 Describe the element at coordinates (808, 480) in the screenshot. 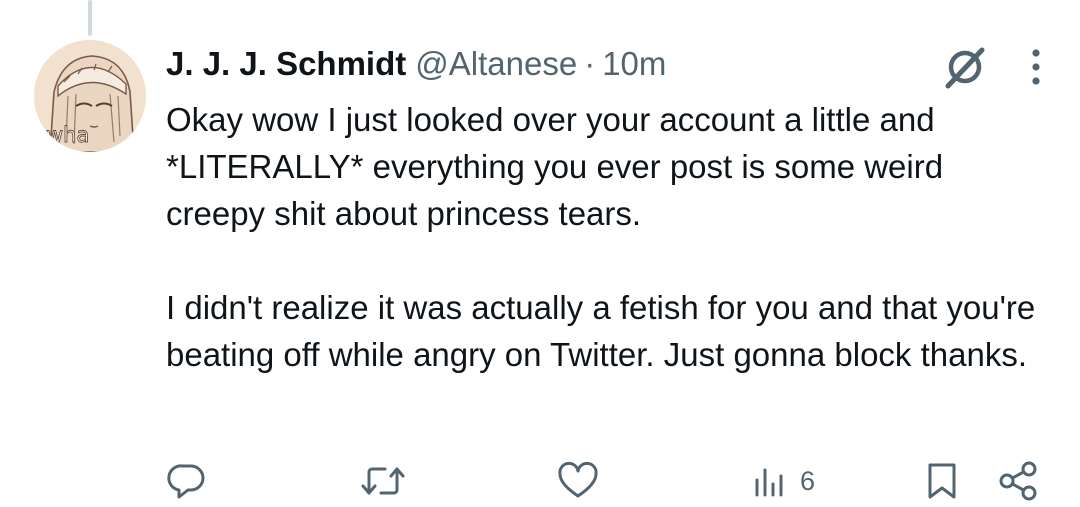

I see `views-count: 6` at that location.